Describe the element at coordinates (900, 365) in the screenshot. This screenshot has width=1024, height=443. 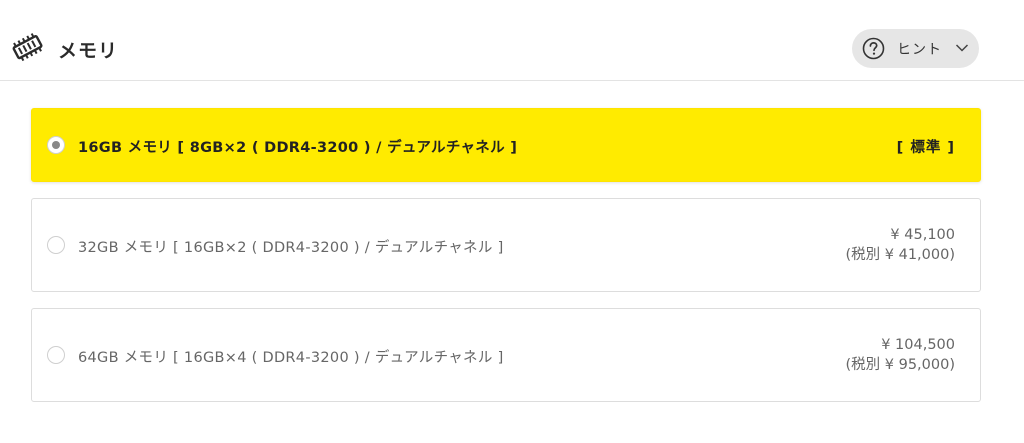
I see `price-excl-tax: (税別 ¥ 95,000)` at that location.